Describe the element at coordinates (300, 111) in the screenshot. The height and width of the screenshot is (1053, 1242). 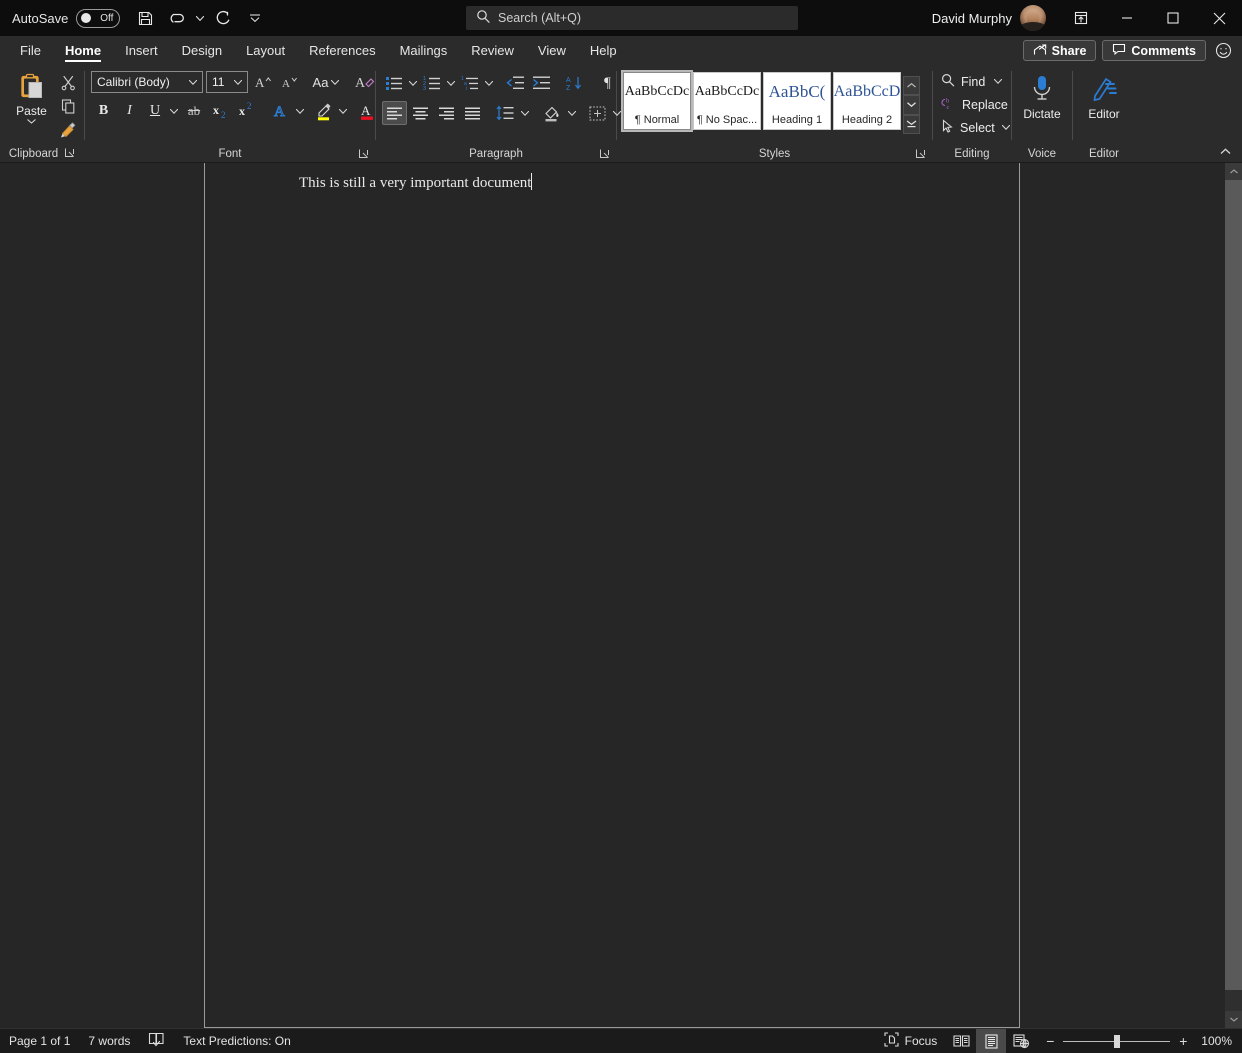
I see `text-effects-chevron-down-icon` at that location.